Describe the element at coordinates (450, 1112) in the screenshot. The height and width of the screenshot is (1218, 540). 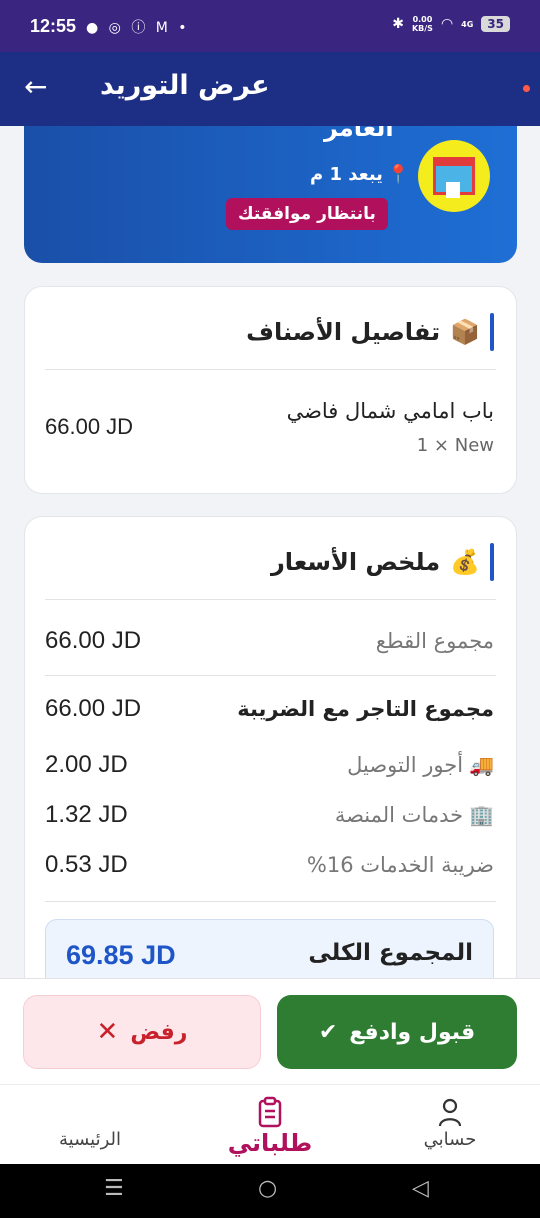
I see `person-icon` at that location.